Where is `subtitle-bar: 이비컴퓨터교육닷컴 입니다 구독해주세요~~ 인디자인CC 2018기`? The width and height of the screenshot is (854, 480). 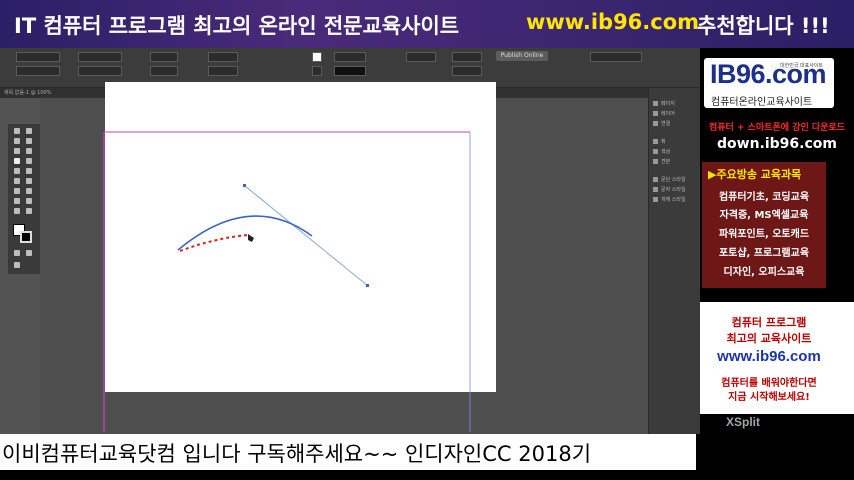 subtitle-bar: 이비컴퓨터교육닷컴 입니다 구독해주세요~~ 인디자인CC 2018기 is located at coordinates (348, 452).